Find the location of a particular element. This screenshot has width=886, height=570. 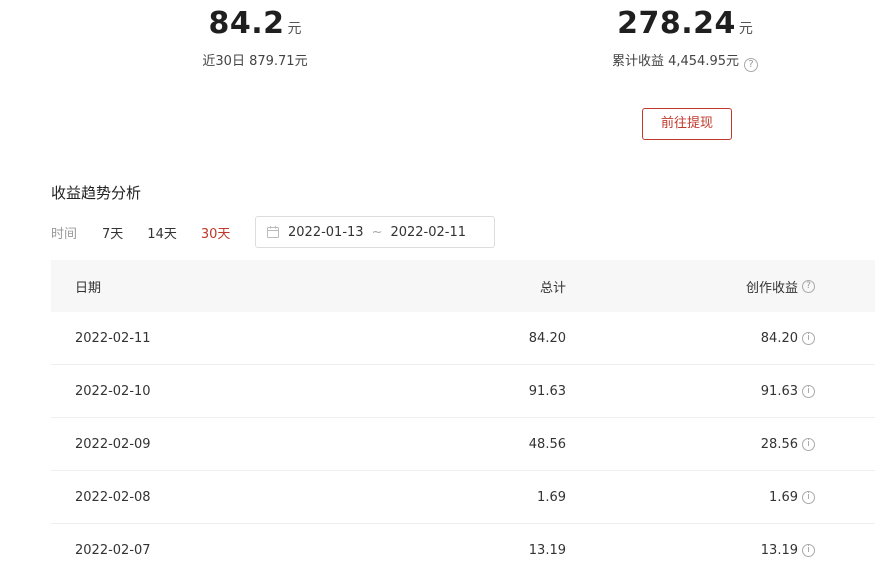

header-date: 日期 is located at coordinates (88, 288).